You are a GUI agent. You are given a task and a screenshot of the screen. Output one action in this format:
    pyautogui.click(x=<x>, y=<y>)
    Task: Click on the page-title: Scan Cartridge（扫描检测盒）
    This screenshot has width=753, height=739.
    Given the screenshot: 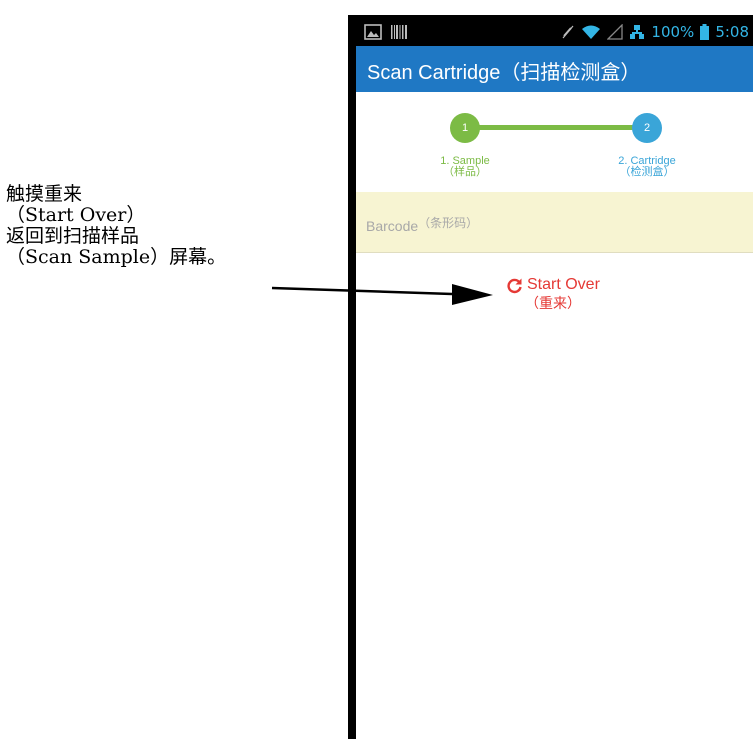 What is the action you would take?
    pyautogui.click(x=504, y=73)
    